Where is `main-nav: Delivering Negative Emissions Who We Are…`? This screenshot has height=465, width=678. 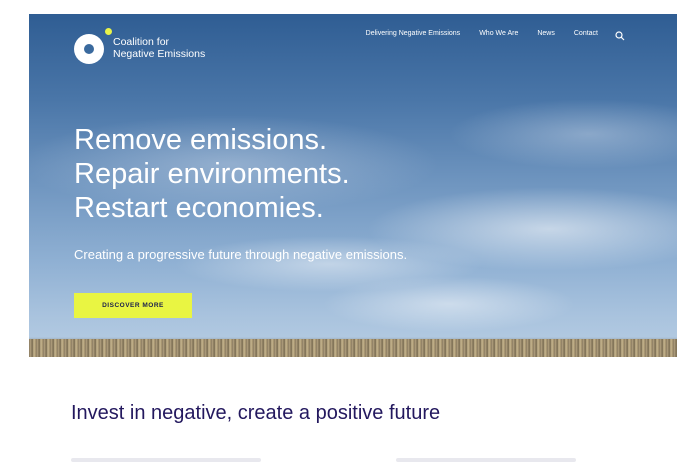
main-nav: Delivering Negative Emissions Who We Are… is located at coordinates (486, 34).